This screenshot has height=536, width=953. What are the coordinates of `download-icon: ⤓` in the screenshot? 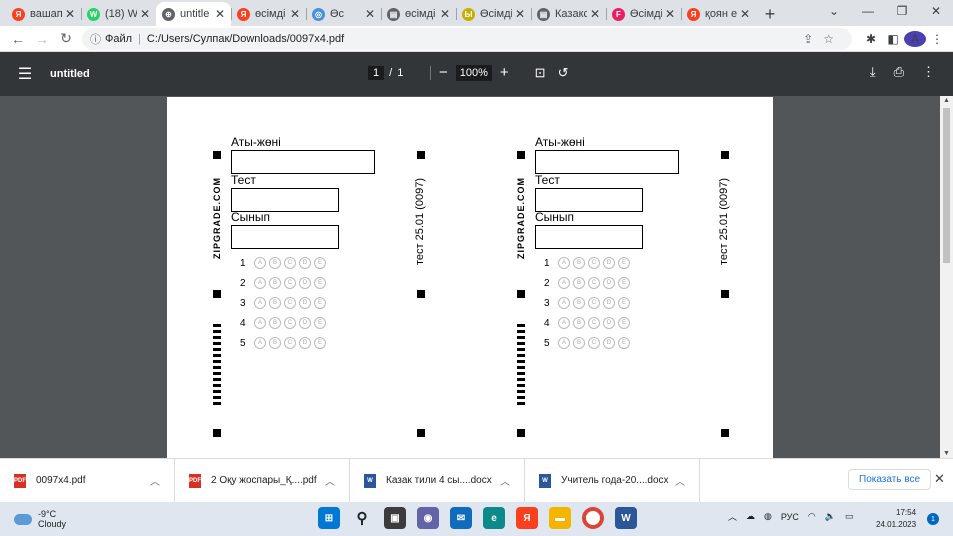 It's located at (873, 72).